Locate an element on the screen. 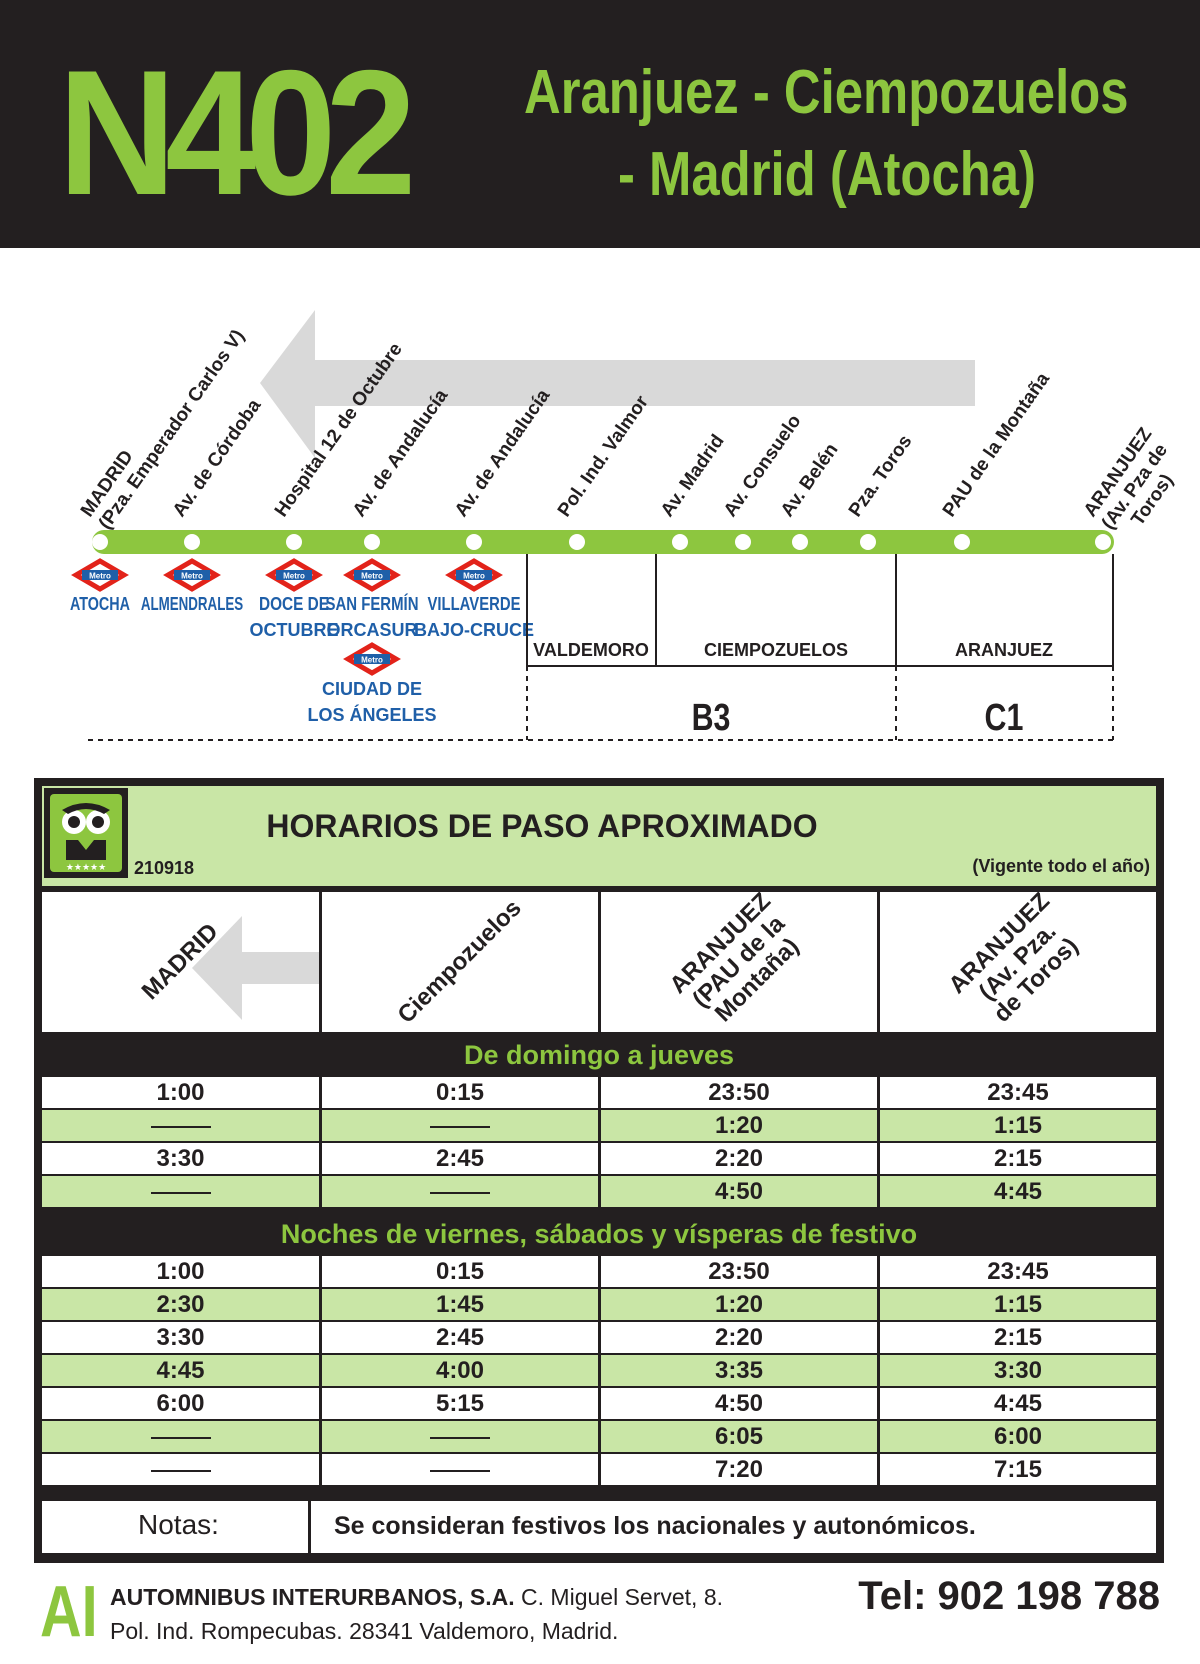 This screenshot has height=1664, width=1200. zone-label: C1 is located at coordinates (1004, 718).